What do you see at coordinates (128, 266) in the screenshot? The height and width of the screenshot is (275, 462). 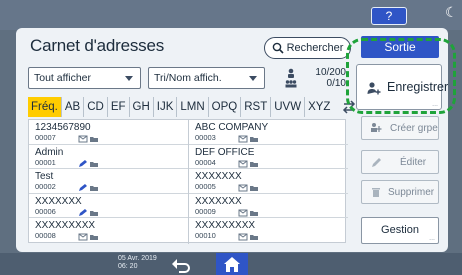 I see `time-text: 06: 20` at bounding box center [128, 266].